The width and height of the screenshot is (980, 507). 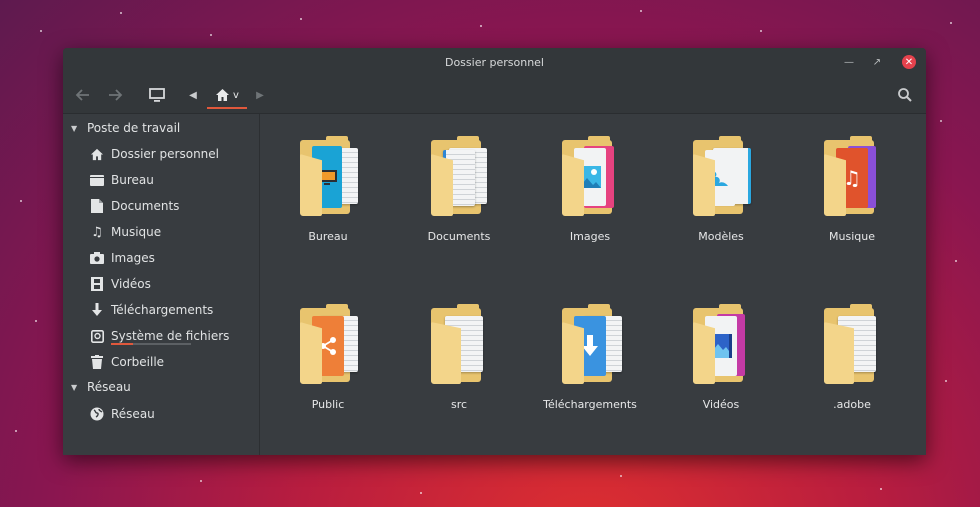 What do you see at coordinates (165, 154) in the screenshot?
I see `sidebar-item-label: Dossier personnel` at bounding box center [165, 154].